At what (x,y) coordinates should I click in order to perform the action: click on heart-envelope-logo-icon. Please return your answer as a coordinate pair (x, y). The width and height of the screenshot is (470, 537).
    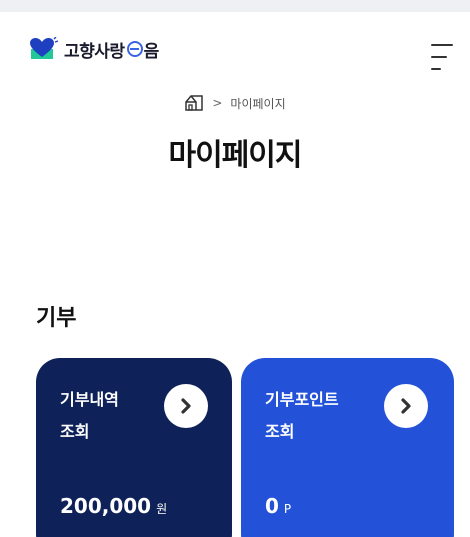
    Looking at the image, I should click on (43, 48).